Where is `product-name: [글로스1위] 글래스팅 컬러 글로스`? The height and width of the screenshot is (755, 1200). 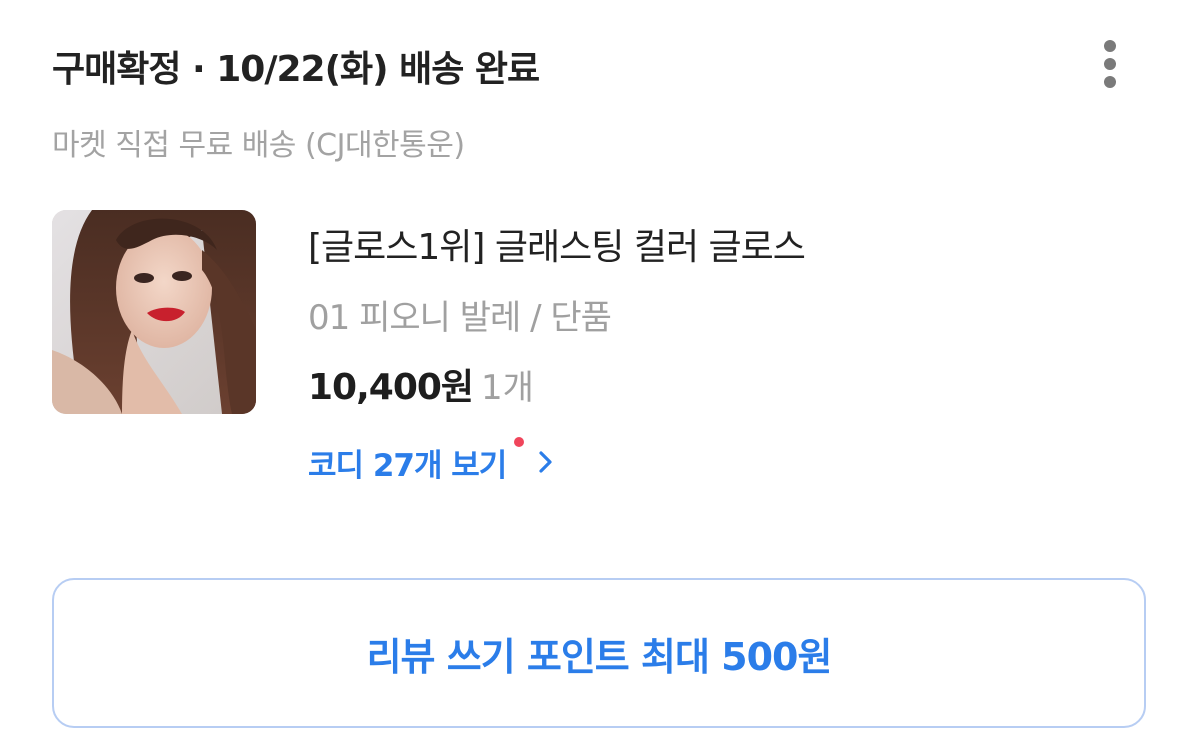
product-name: [글로스1위] 글래스팅 컬러 글로스 is located at coordinates (557, 244).